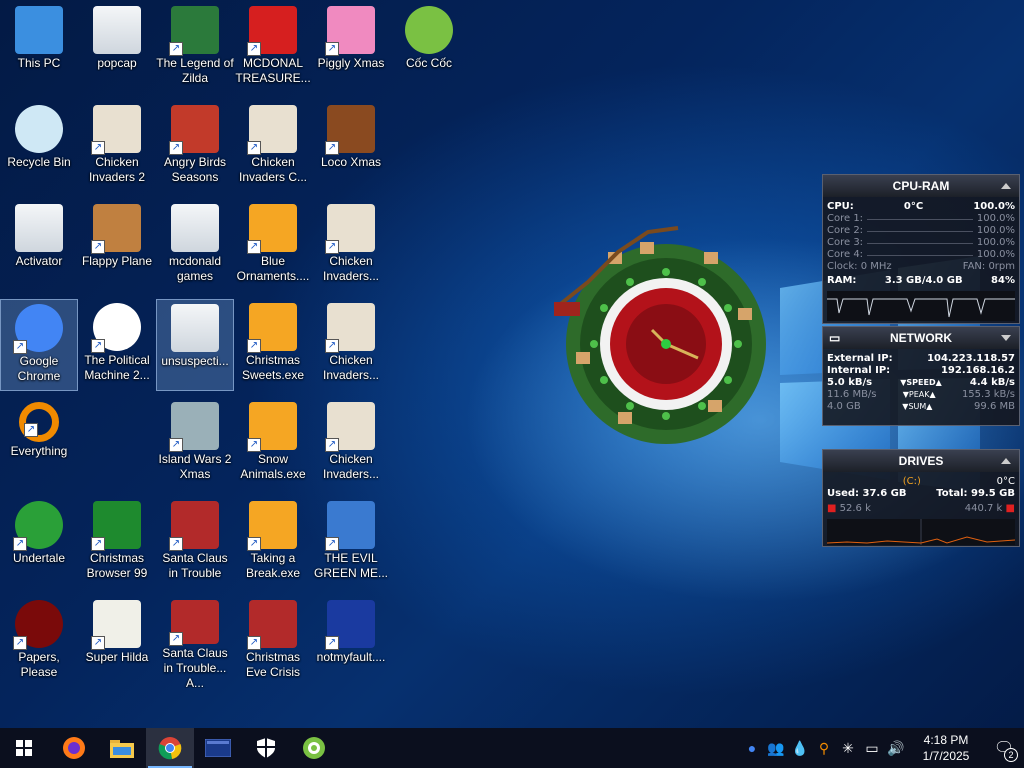 The image size is (1024, 768). I want to click on clock: 4:18 PM 1/7/2025, so click(946, 748).